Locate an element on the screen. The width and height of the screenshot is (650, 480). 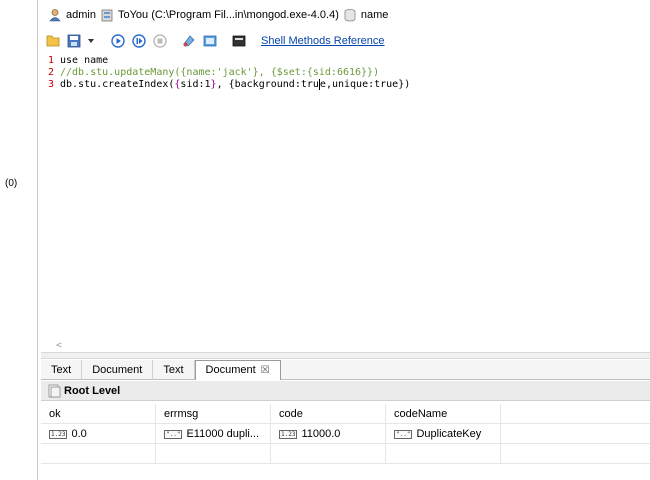
result-tabs: Text Document Text Document ☒ is located at coordinates (345, 370).